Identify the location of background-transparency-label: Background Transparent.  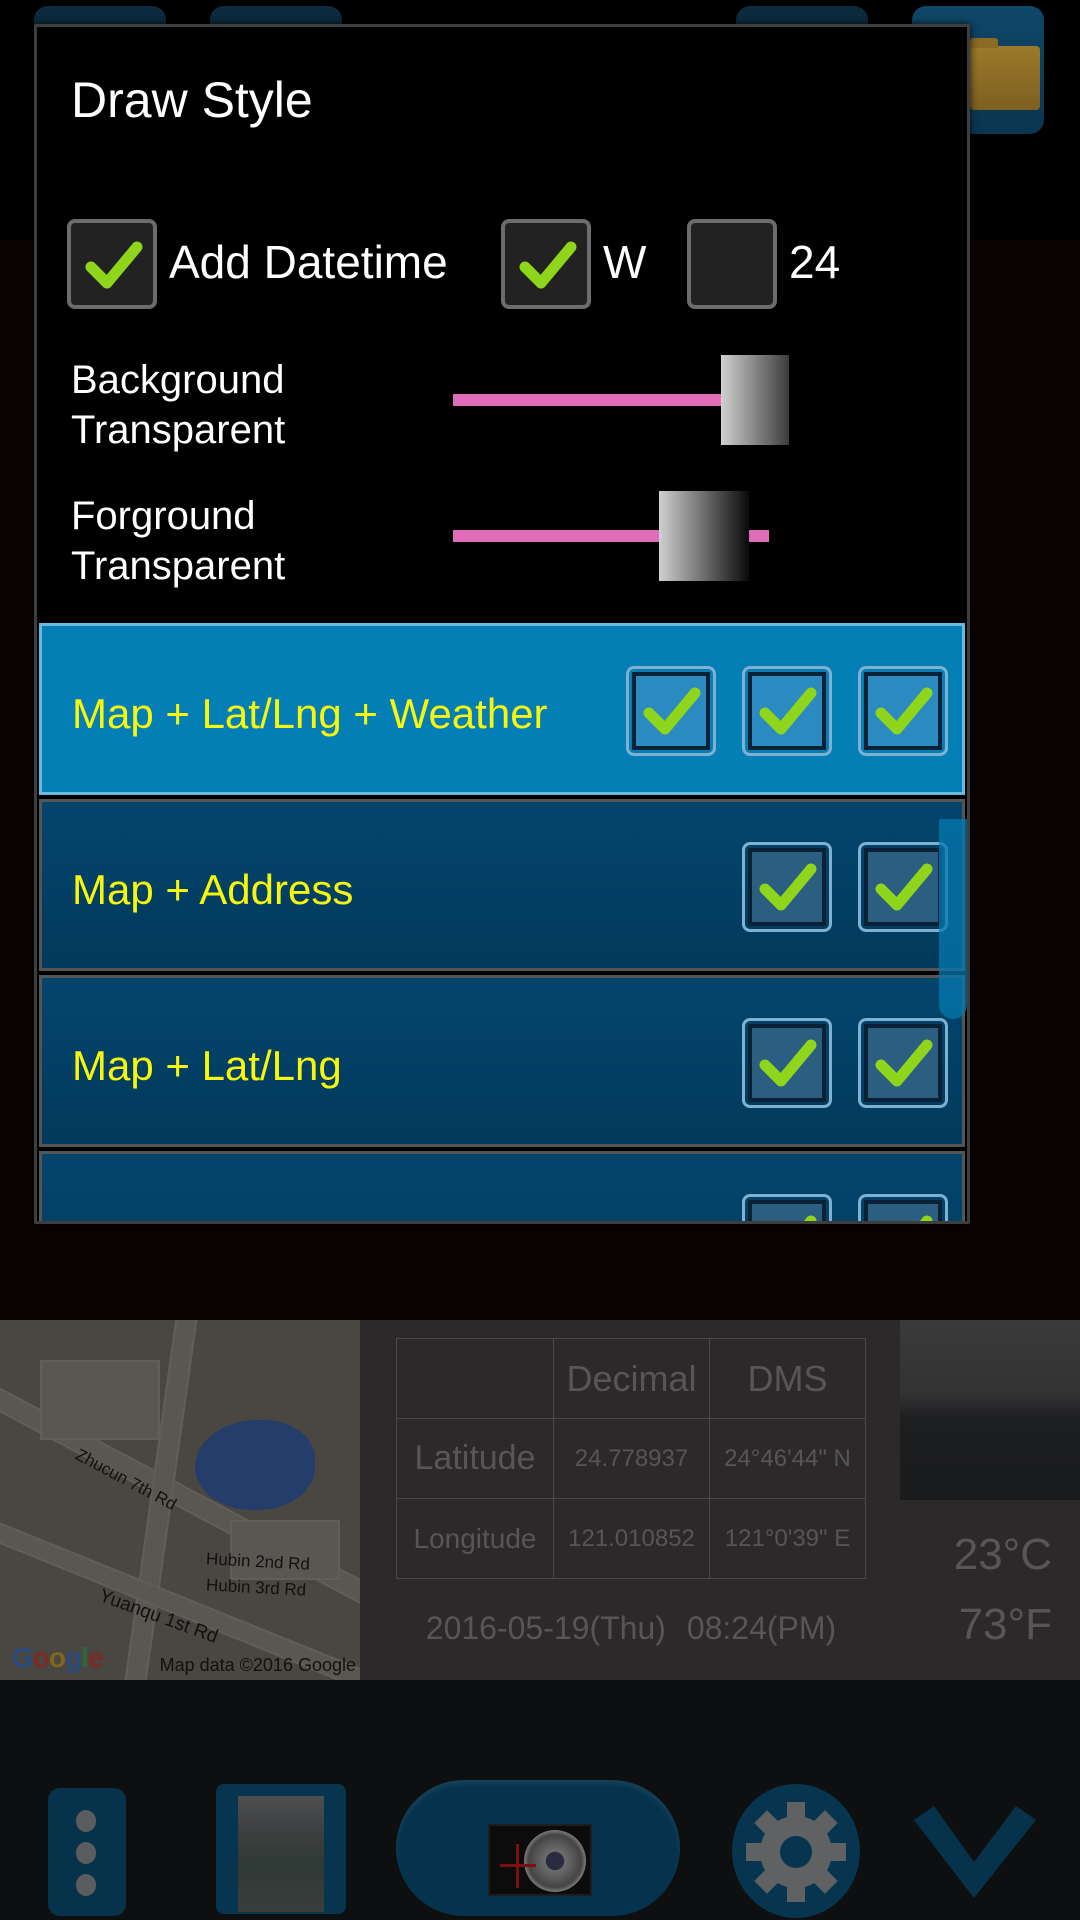
(178, 405).